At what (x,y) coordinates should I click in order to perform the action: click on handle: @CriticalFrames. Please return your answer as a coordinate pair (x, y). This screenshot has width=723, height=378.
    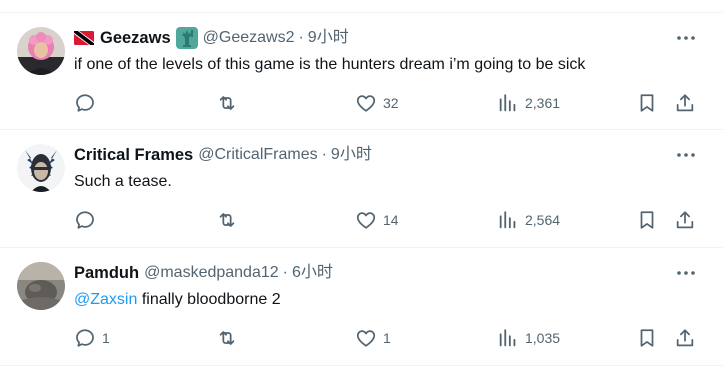
    Looking at the image, I should click on (257, 155).